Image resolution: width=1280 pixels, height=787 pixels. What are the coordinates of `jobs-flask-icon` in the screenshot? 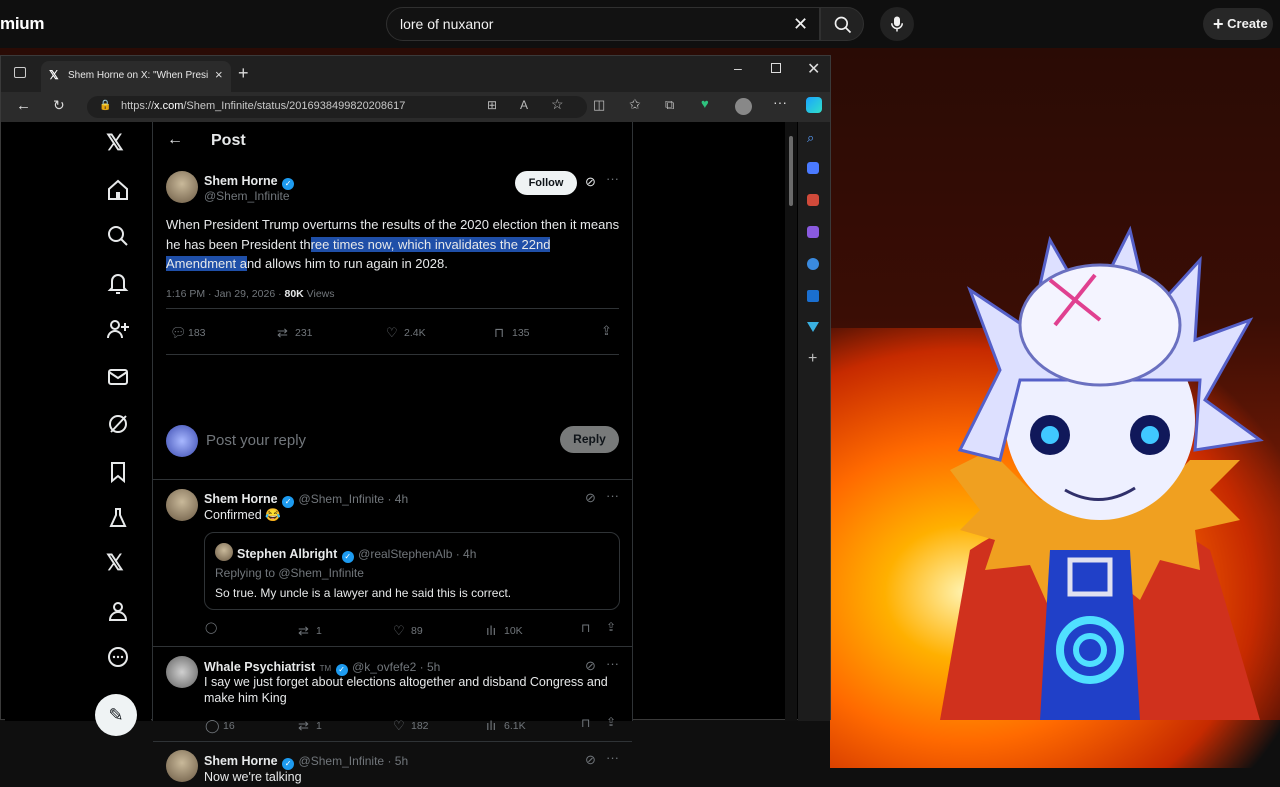 It's located at (118, 518).